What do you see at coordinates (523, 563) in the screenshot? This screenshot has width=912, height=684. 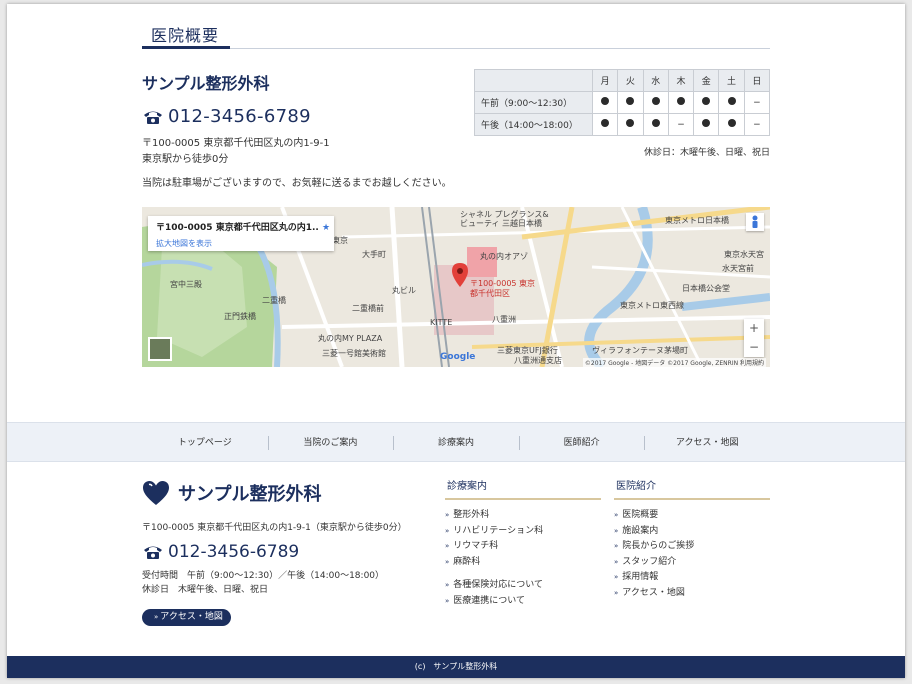 I see `footer-link: » 麻酔科` at bounding box center [523, 563].